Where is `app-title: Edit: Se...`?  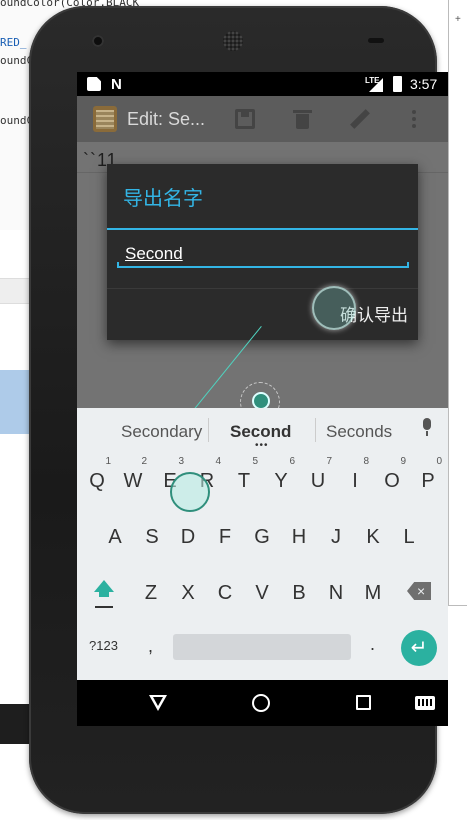 app-title: Edit: Se... is located at coordinates (166, 119).